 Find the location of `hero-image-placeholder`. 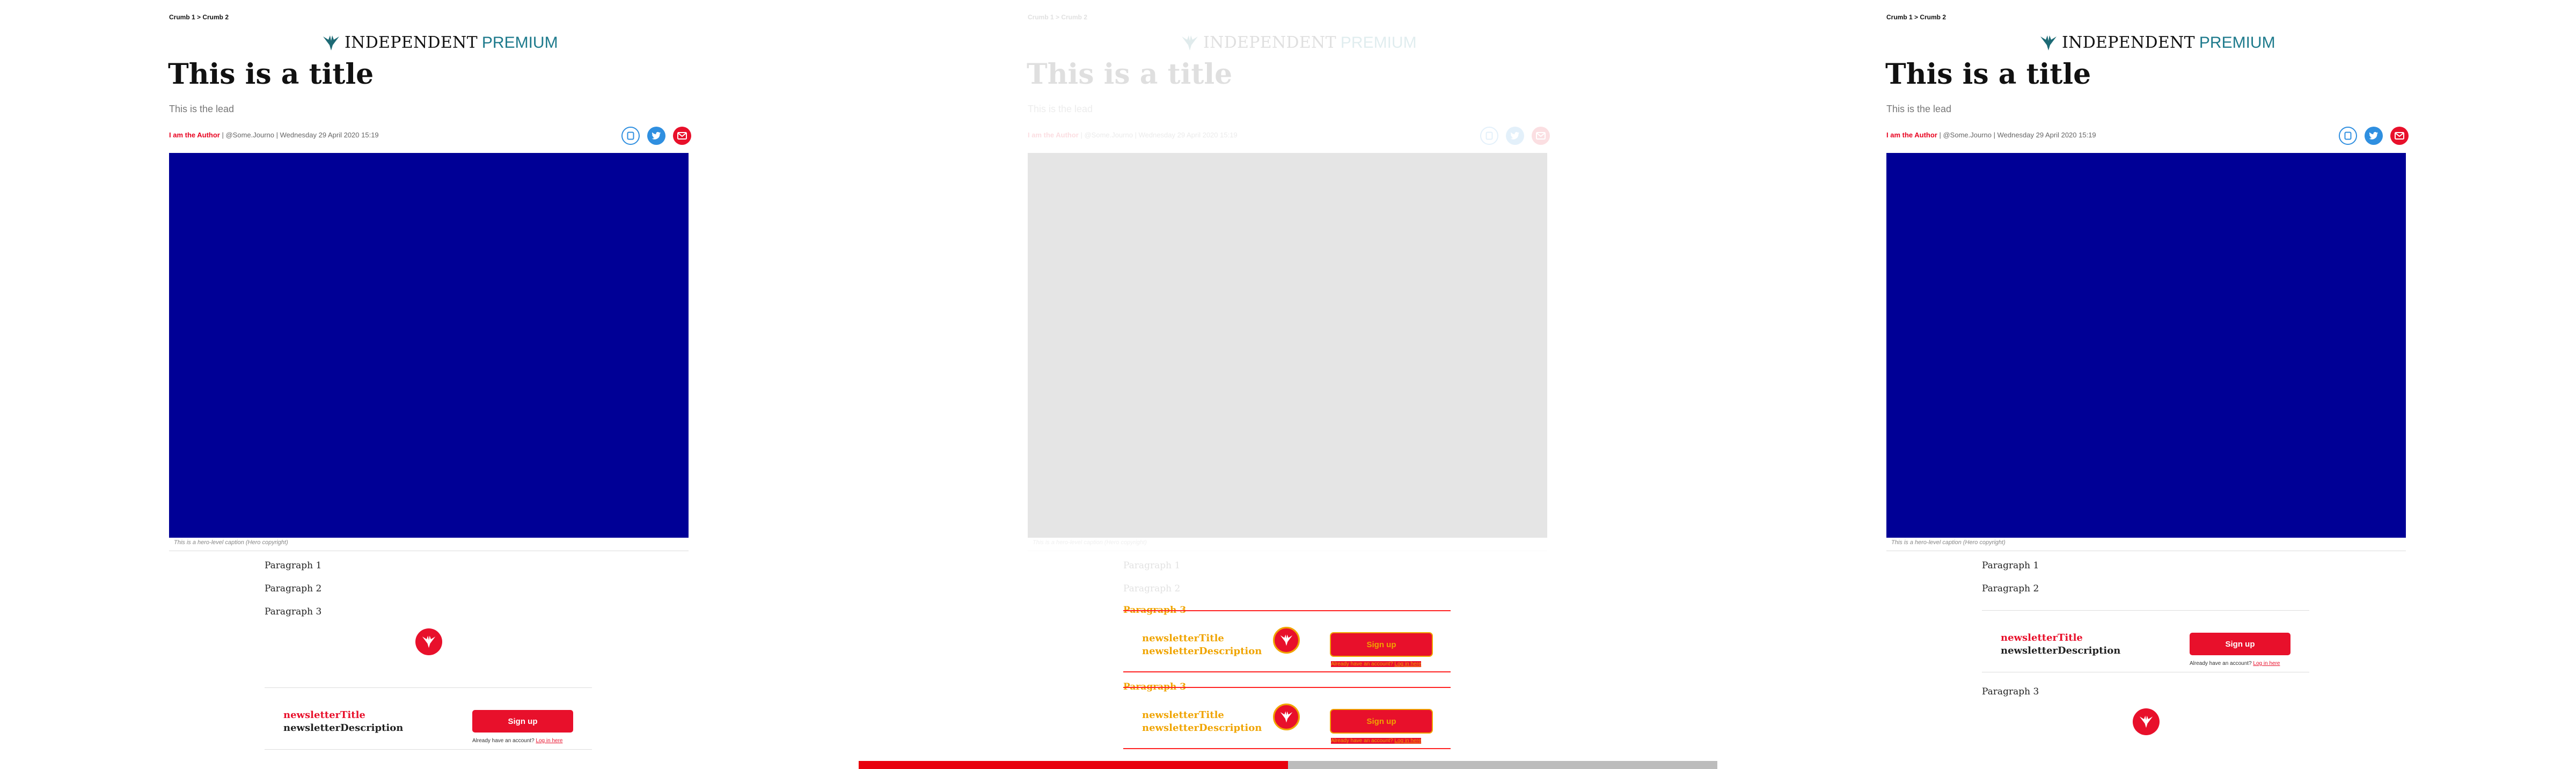

hero-image-placeholder is located at coordinates (1287, 345).